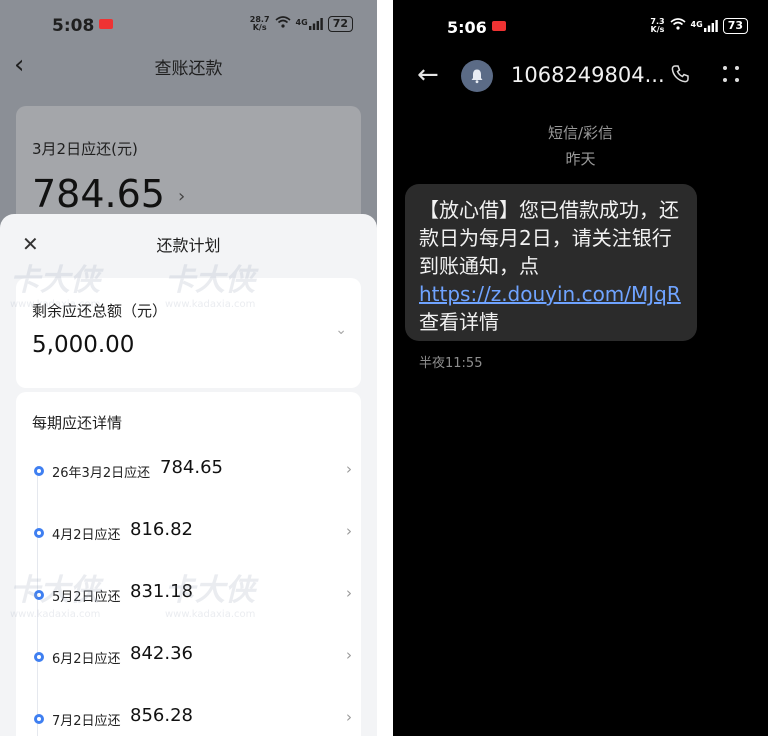  I want to click on message-type-label: 短信/彩信, so click(580, 133).